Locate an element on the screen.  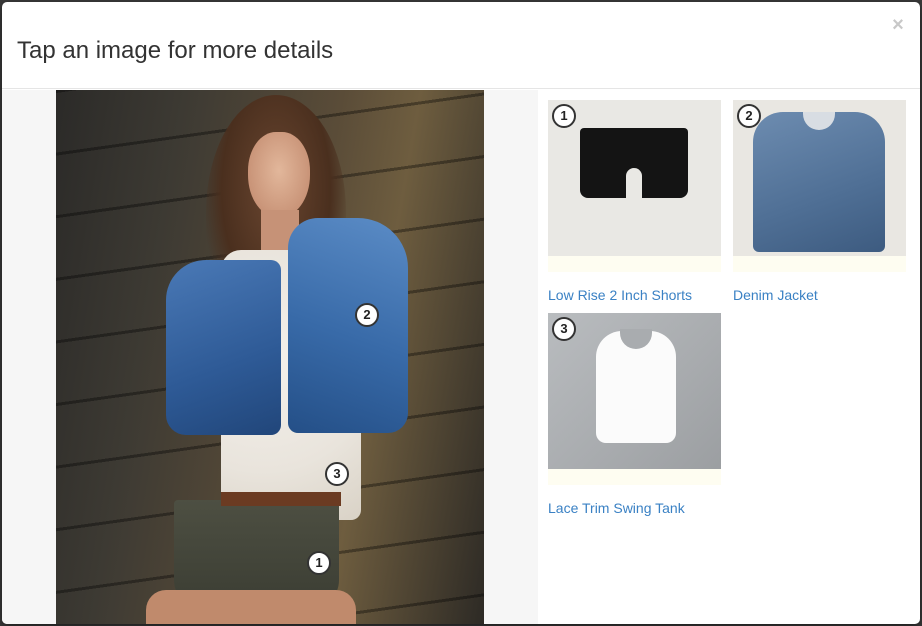
product-image-tank: 3 is located at coordinates (634, 399).